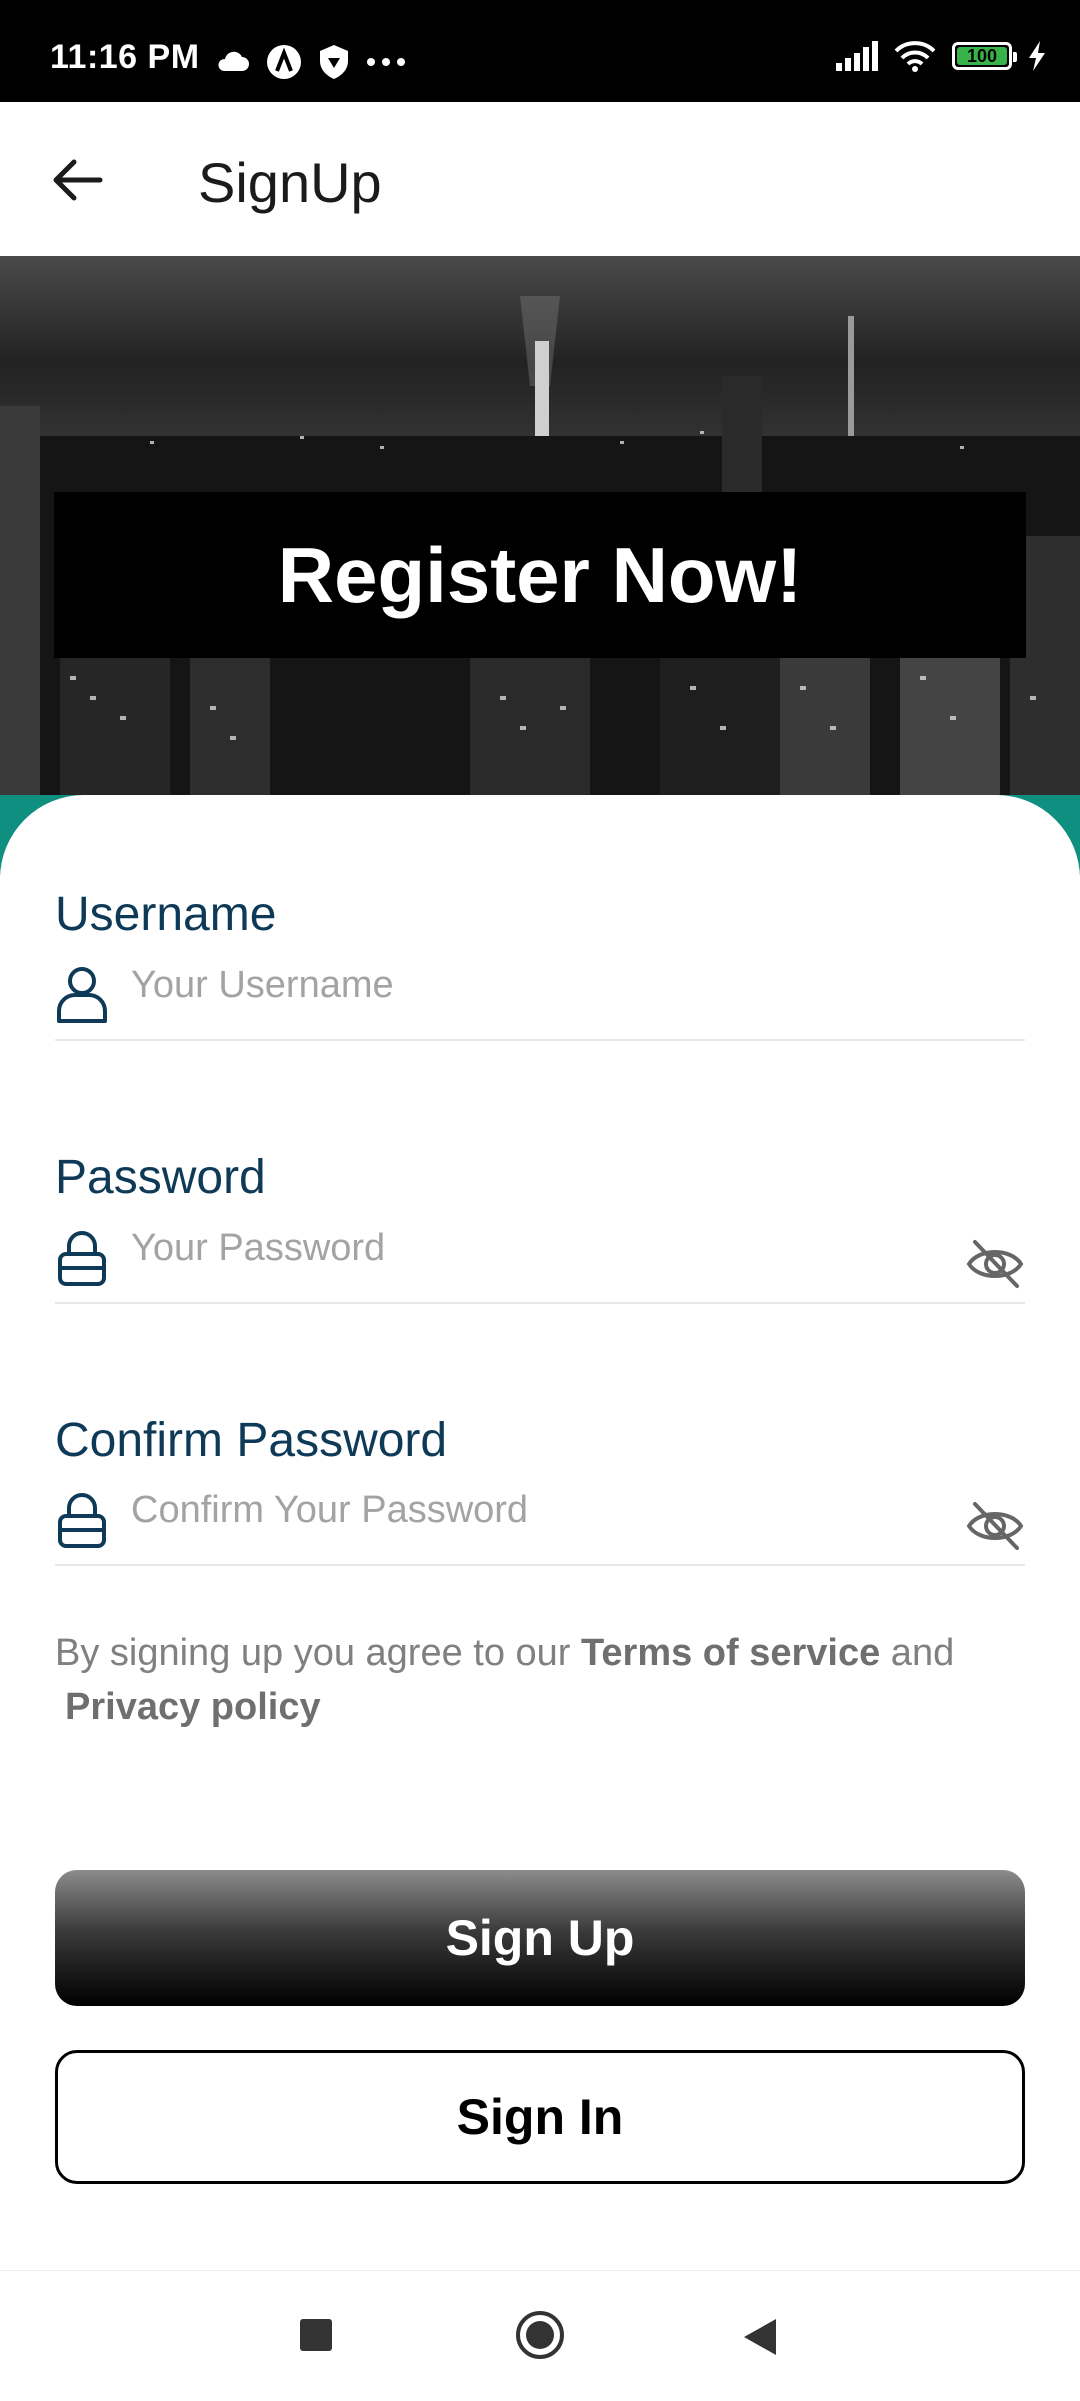 This screenshot has width=1080, height=2401. What do you see at coordinates (511, 1510) in the screenshot?
I see `confirm-password-input` at bounding box center [511, 1510].